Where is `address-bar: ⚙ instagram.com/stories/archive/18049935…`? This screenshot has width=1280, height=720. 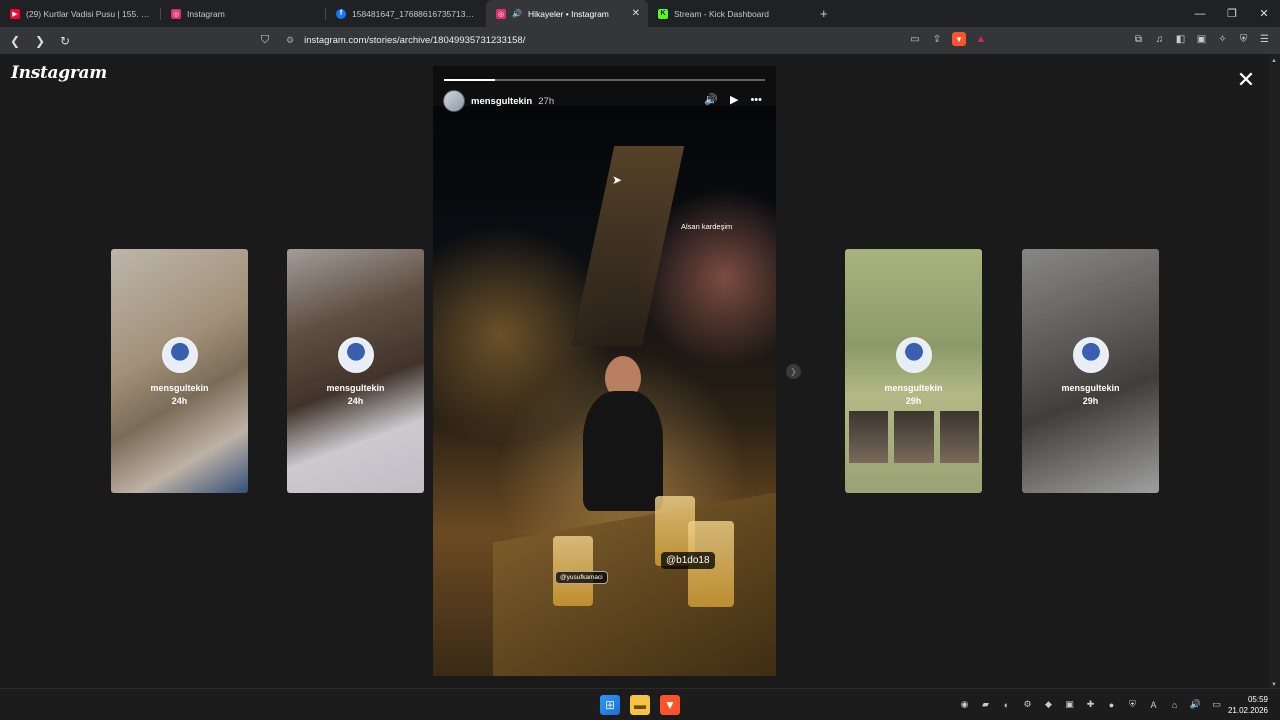
address-bar: ⚙ instagram.com/stories/archive/18049935… is located at coordinates (640, 40).